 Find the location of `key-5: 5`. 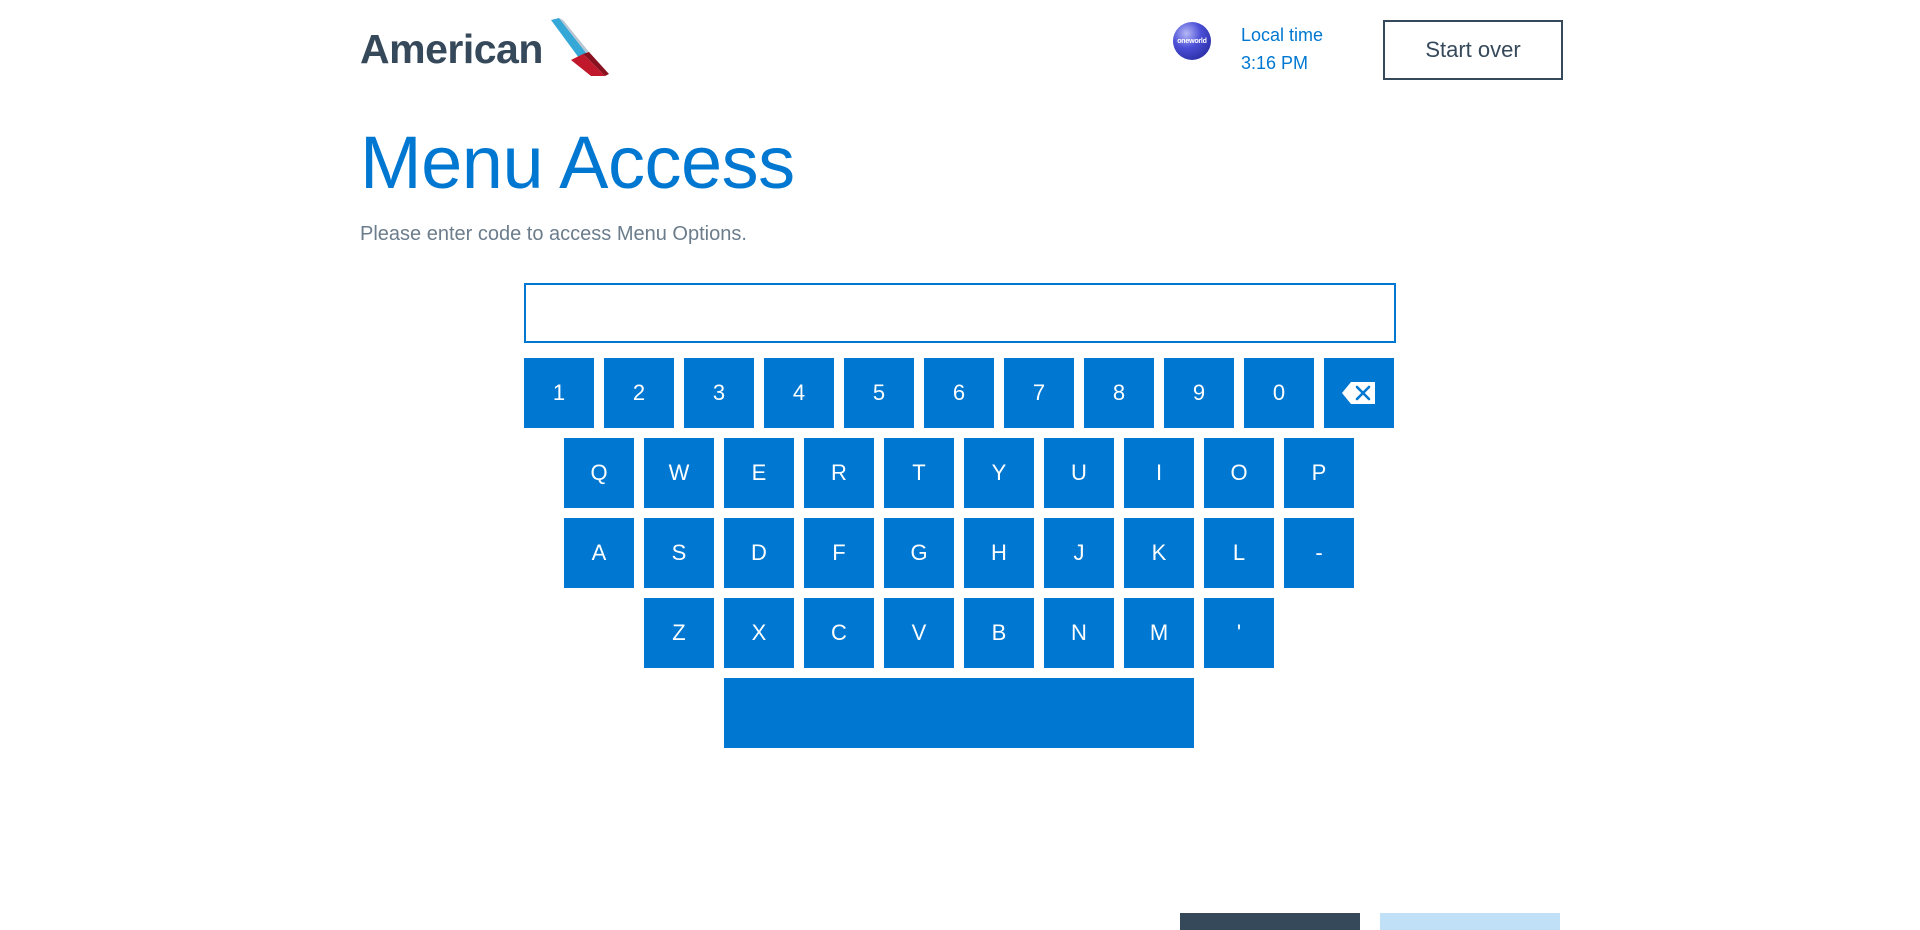

key-5: 5 is located at coordinates (879, 393).